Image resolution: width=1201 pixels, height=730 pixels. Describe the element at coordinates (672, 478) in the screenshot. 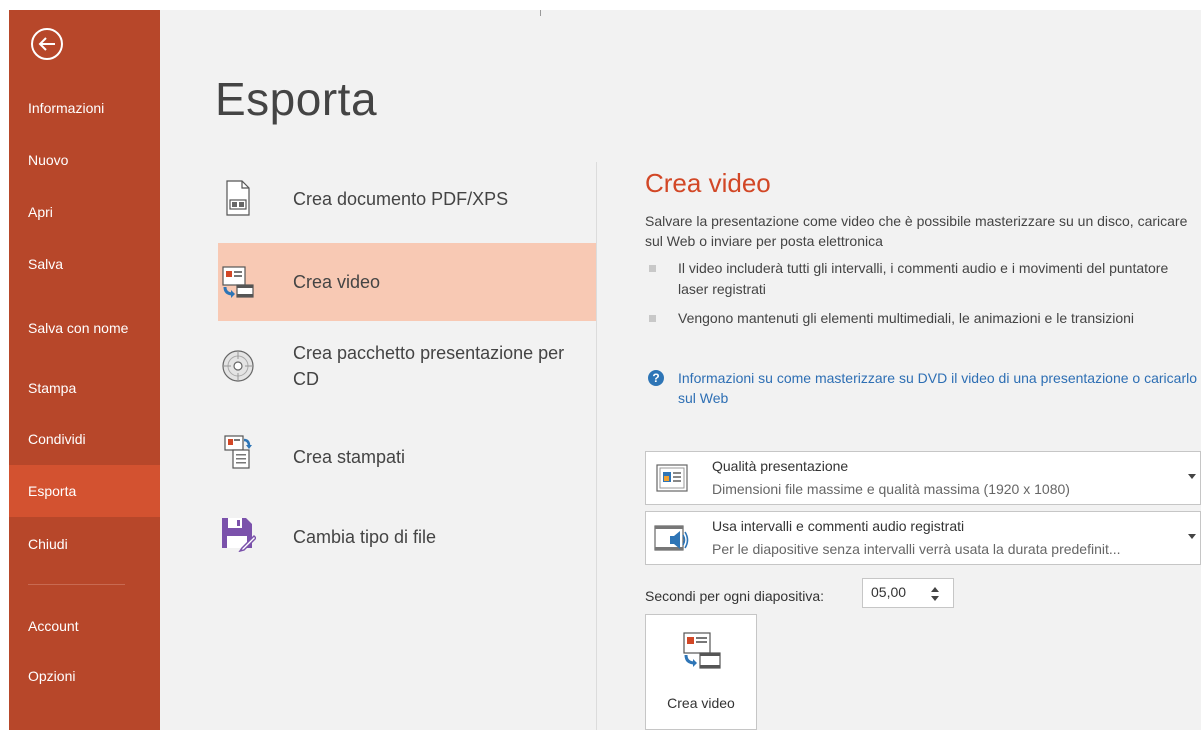

I see `presentation-quality-icon` at that location.